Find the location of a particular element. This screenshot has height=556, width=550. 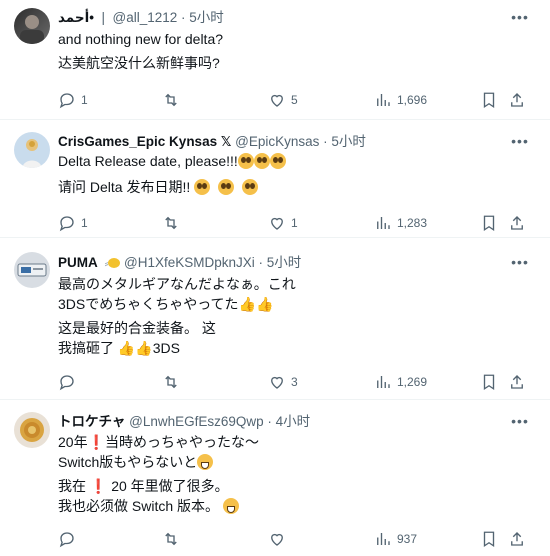

timestamp: 4小时 is located at coordinates (293, 421).